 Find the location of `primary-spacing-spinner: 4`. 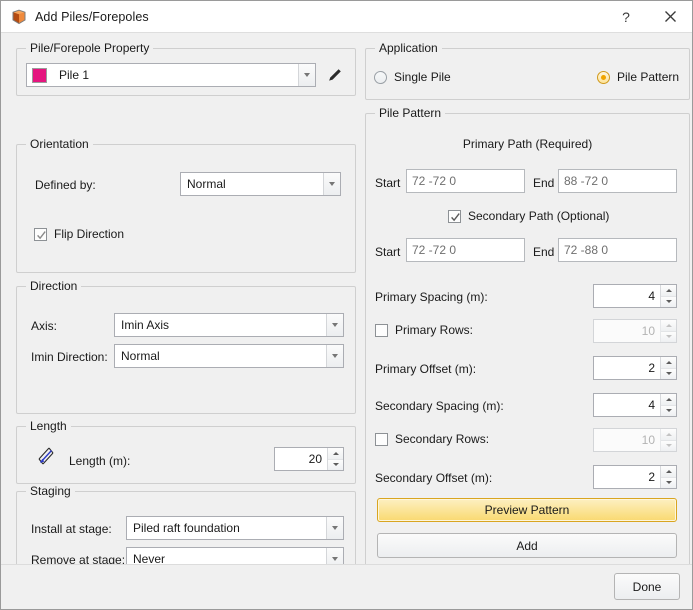

primary-spacing-spinner: 4 is located at coordinates (635, 296).